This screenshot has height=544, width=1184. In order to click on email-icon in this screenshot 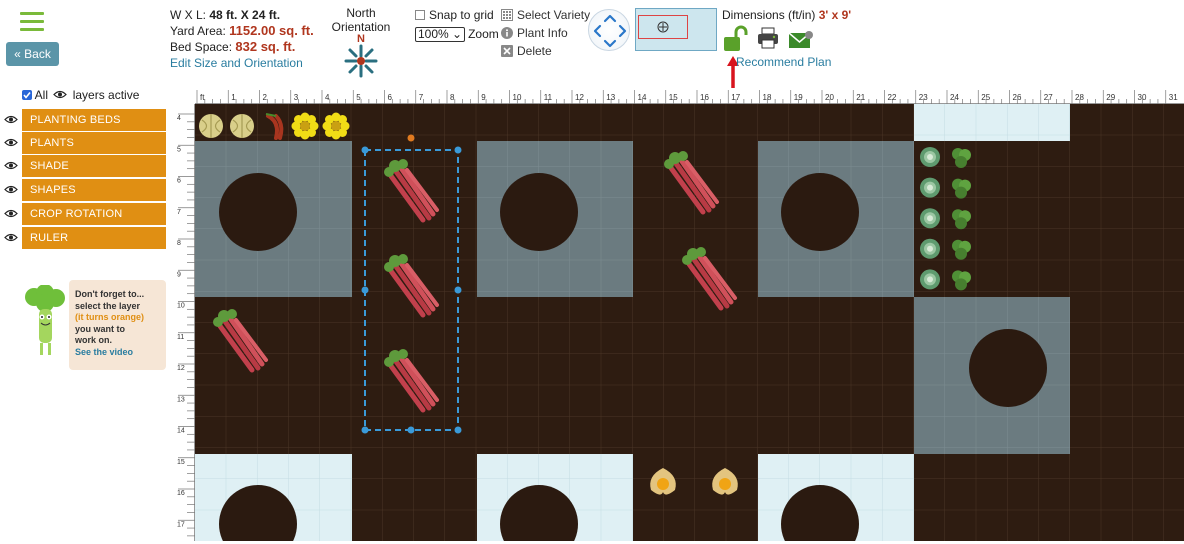, I will do `click(801, 40)`.